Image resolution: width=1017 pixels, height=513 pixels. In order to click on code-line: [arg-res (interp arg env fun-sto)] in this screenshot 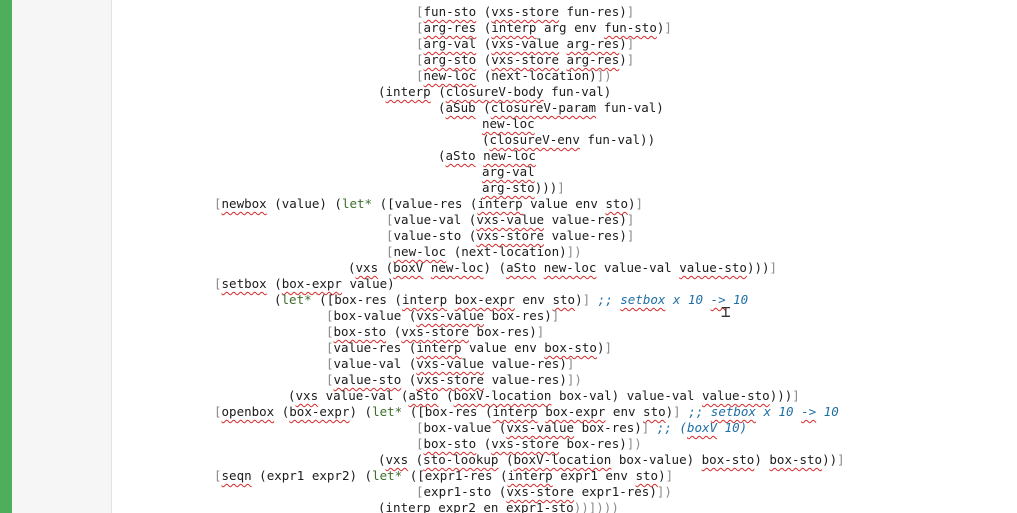, I will do `click(544, 28)`.